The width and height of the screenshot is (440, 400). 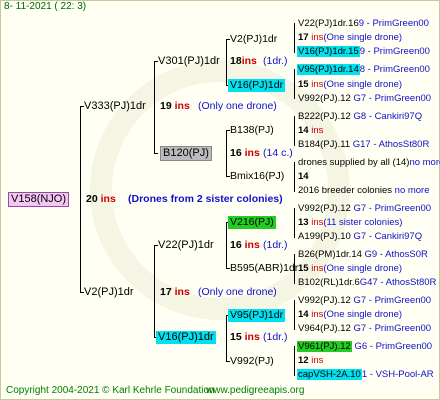 What do you see at coordinates (350, 37) in the screenshot?
I see `gen4-info-1: 17 ins(One single drone)` at bounding box center [350, 37].